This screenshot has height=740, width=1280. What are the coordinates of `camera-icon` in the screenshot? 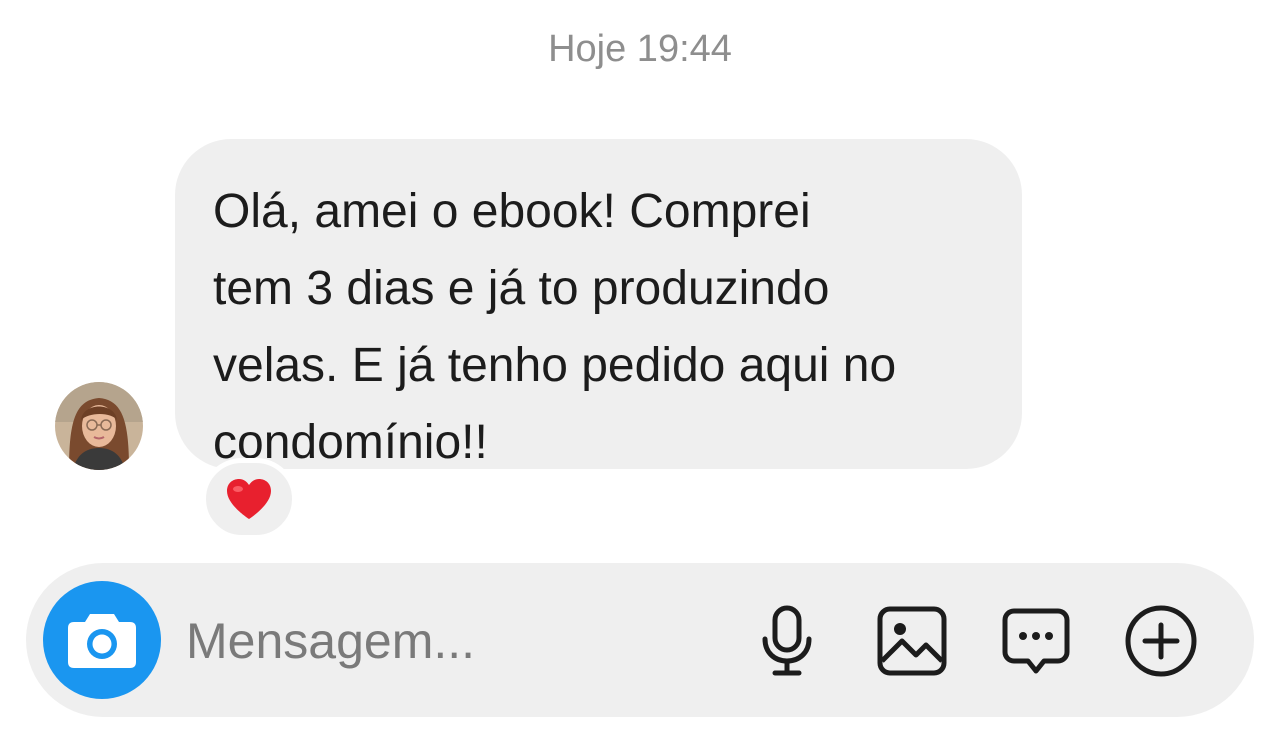 It's located at (102, 641).